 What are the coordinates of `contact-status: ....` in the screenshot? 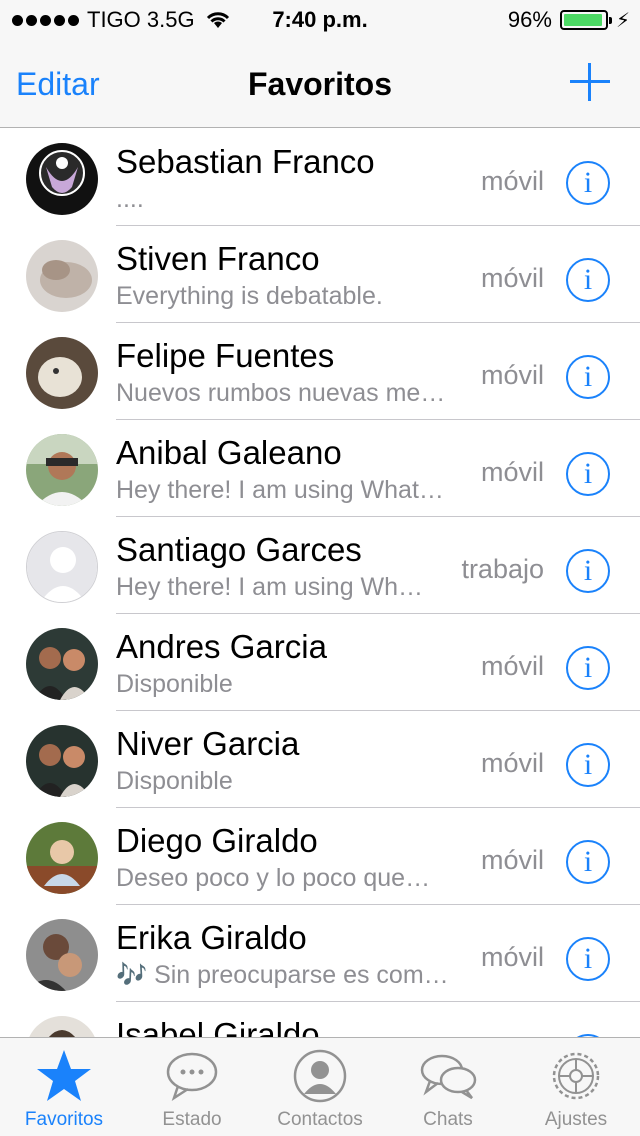 It's located at (130, 199).